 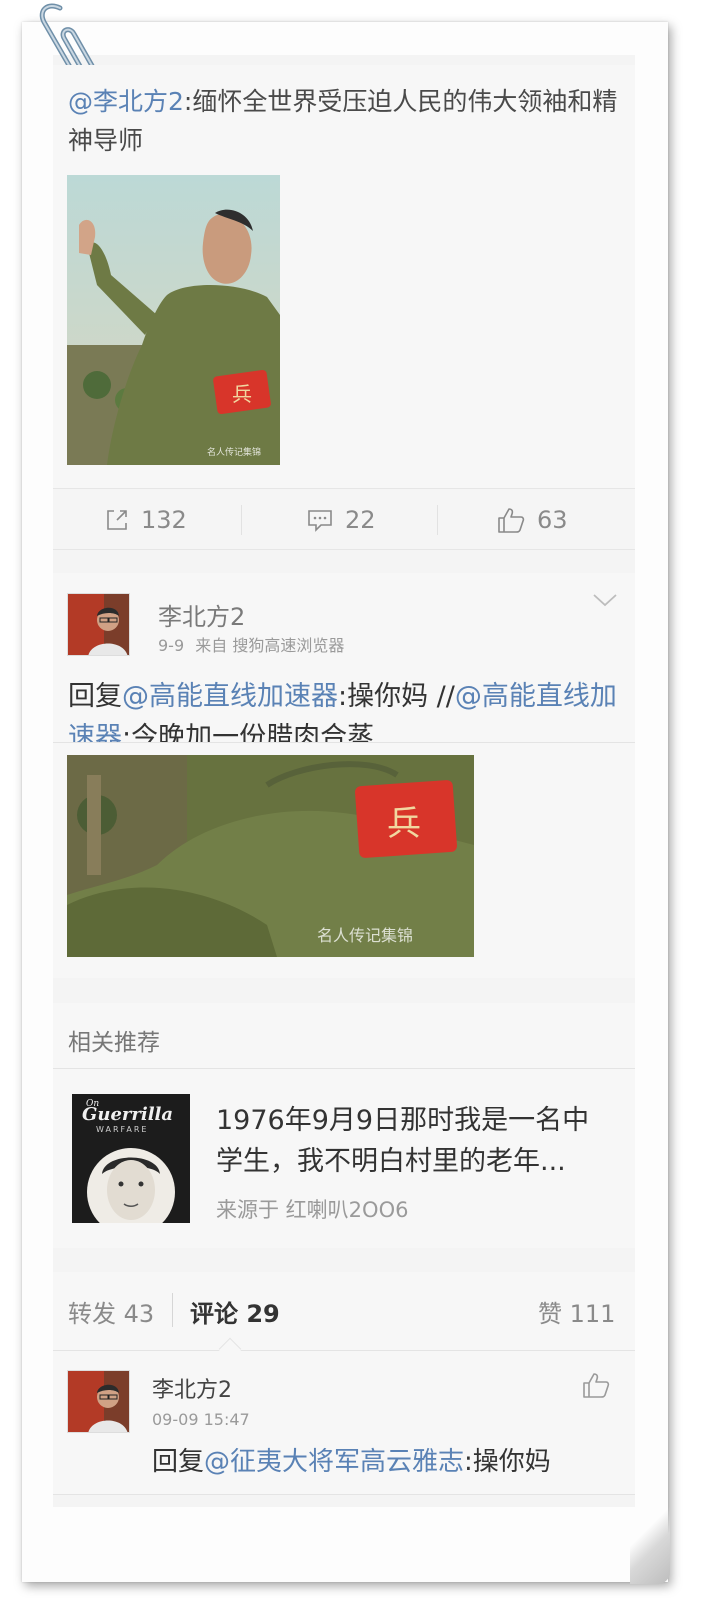 I want to click on tab-comment: 评论 29, so click(x=235, y=1311).